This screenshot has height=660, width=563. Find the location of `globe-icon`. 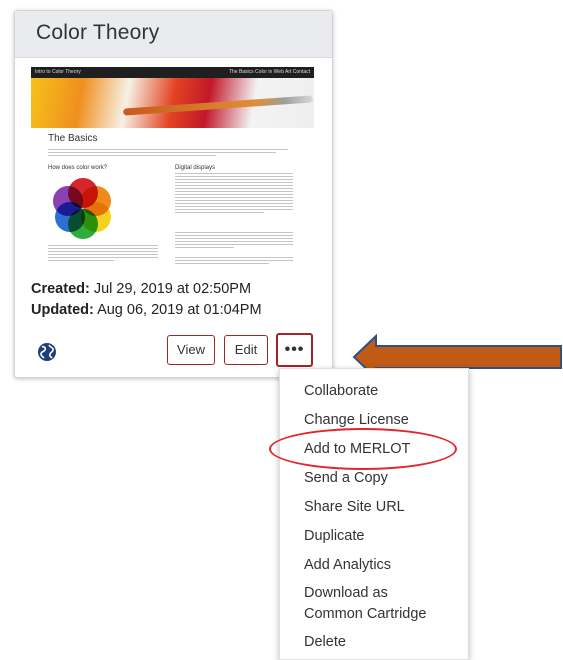

globe-icon is located at coordinates (47, 352).